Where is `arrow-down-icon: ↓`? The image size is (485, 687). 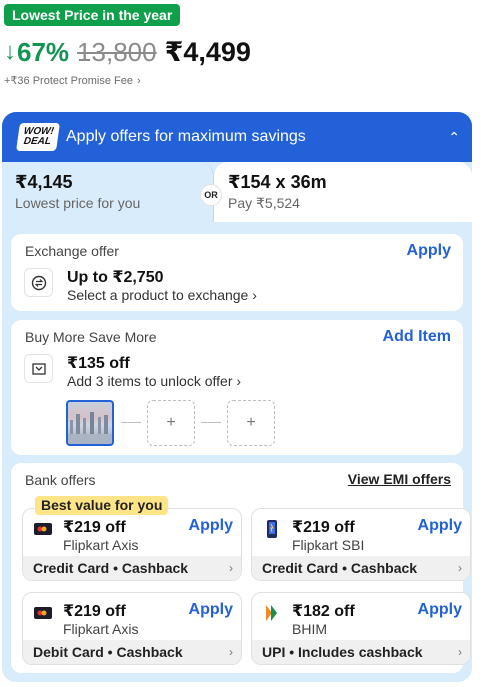 arrow-down-icon: ↓ is located at coordinates (10, 51).